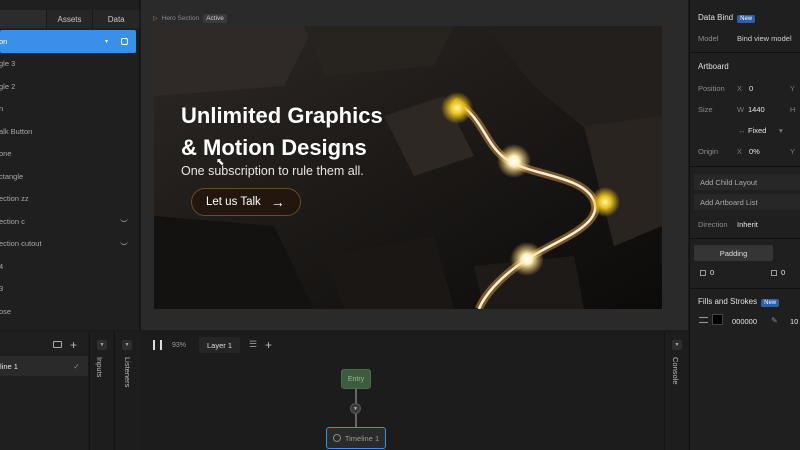 The width and height of the screenshot is (800, 450). I want to click on model-select: Bind view model, so click(764, 38).